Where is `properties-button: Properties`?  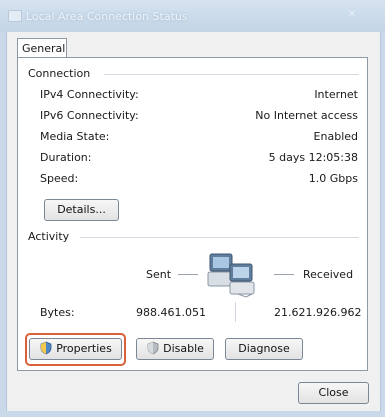
properties-button: Properties is located at coordinates (75, 349).